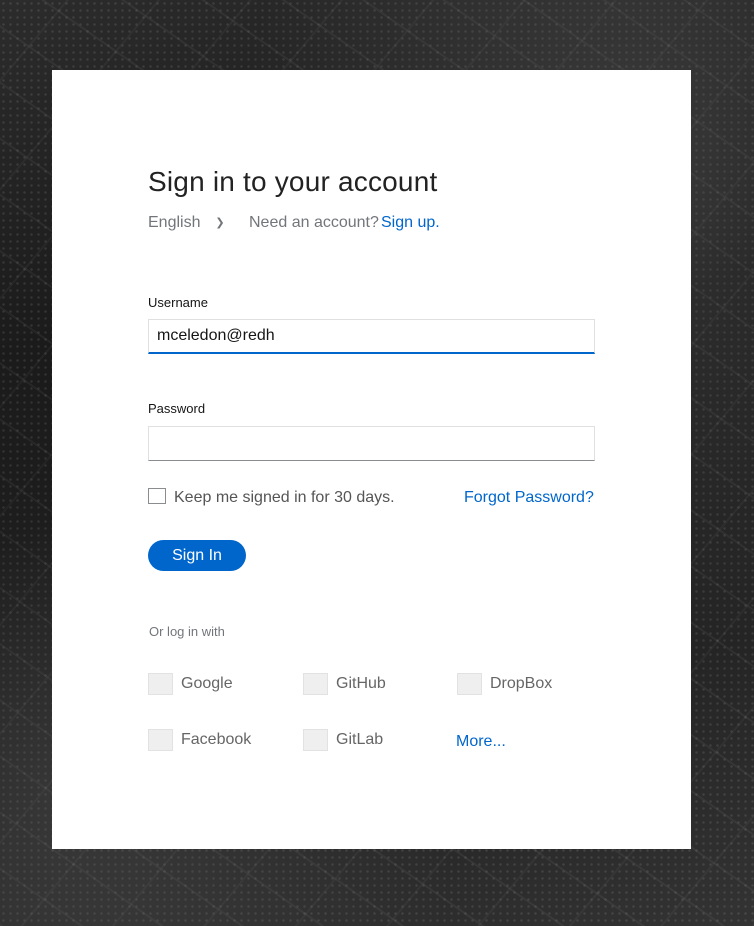 This screenshot has height=926, width=754. I want to click on language-selector: English, so click(174, 223).